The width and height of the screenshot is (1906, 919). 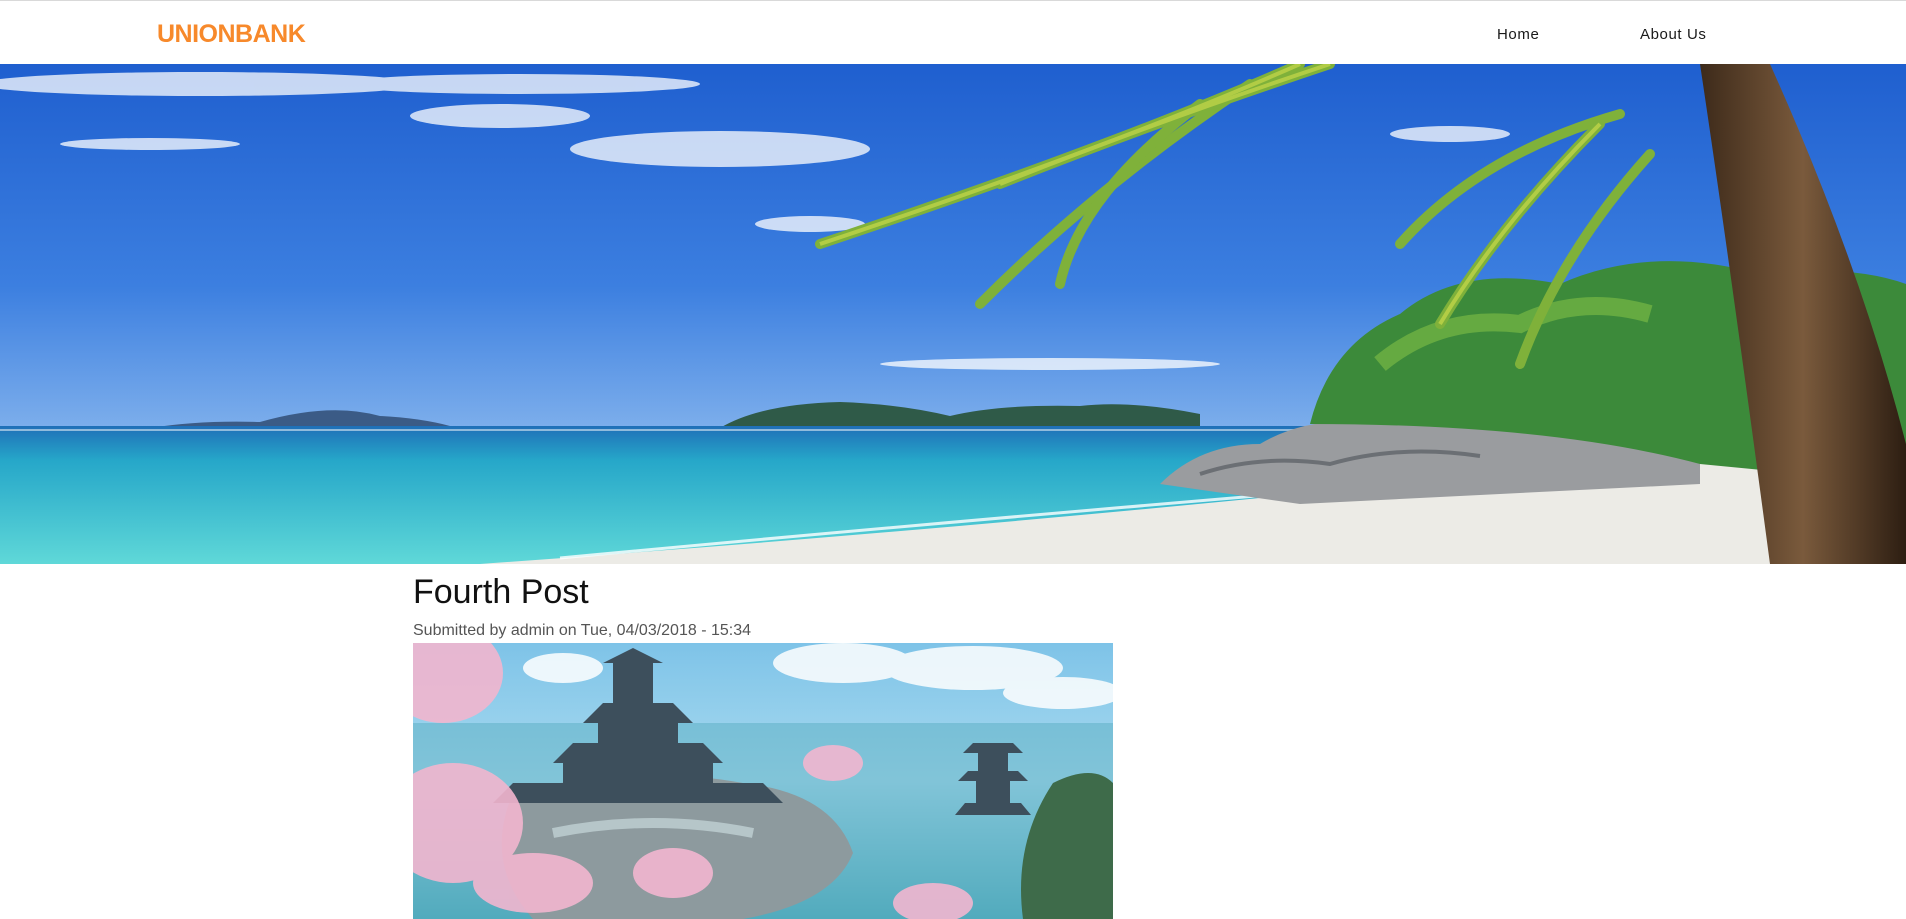 I want to click on site-logo: UNIONBANK, so click(x=231, y=34).